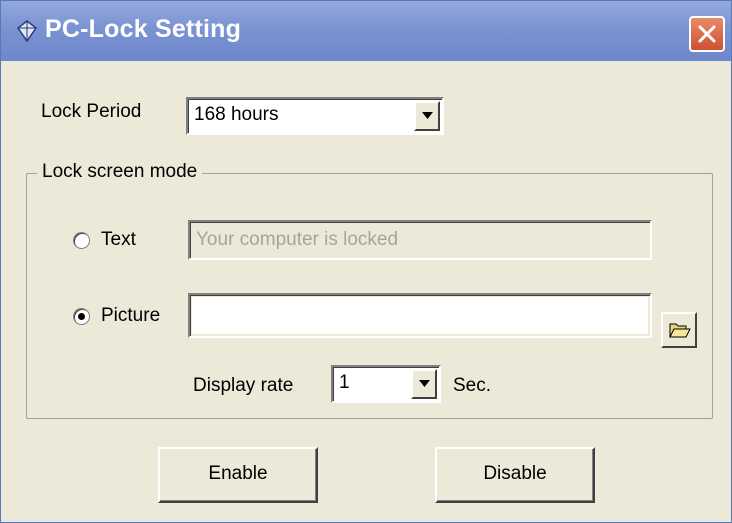 Image resolution: width=732 pixels, height=523 pixels. What do you see at coordinates (81, 240) in the screenshot?
I see `text-radio` at bounding box center [81, 240].